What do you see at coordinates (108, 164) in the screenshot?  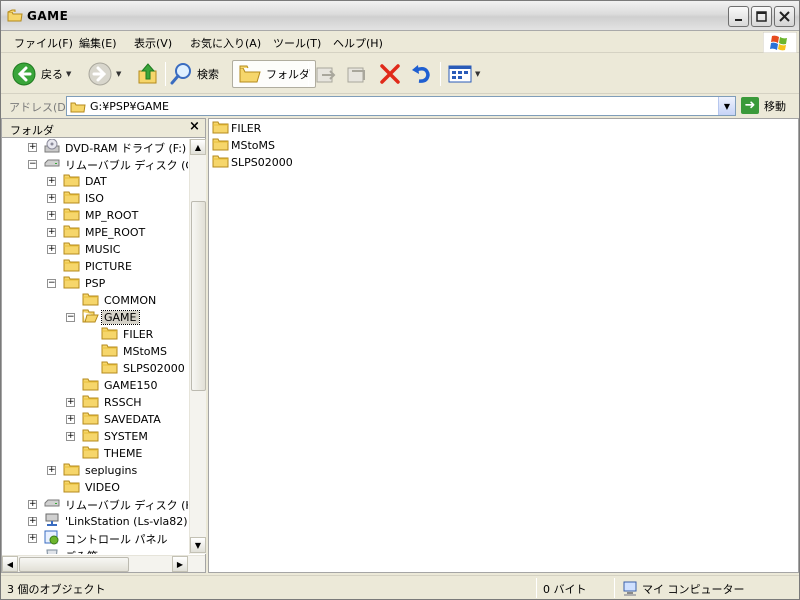 I see `tree-item: − リムーバブル ディスク (G:)` at bounding box center [108, 164].